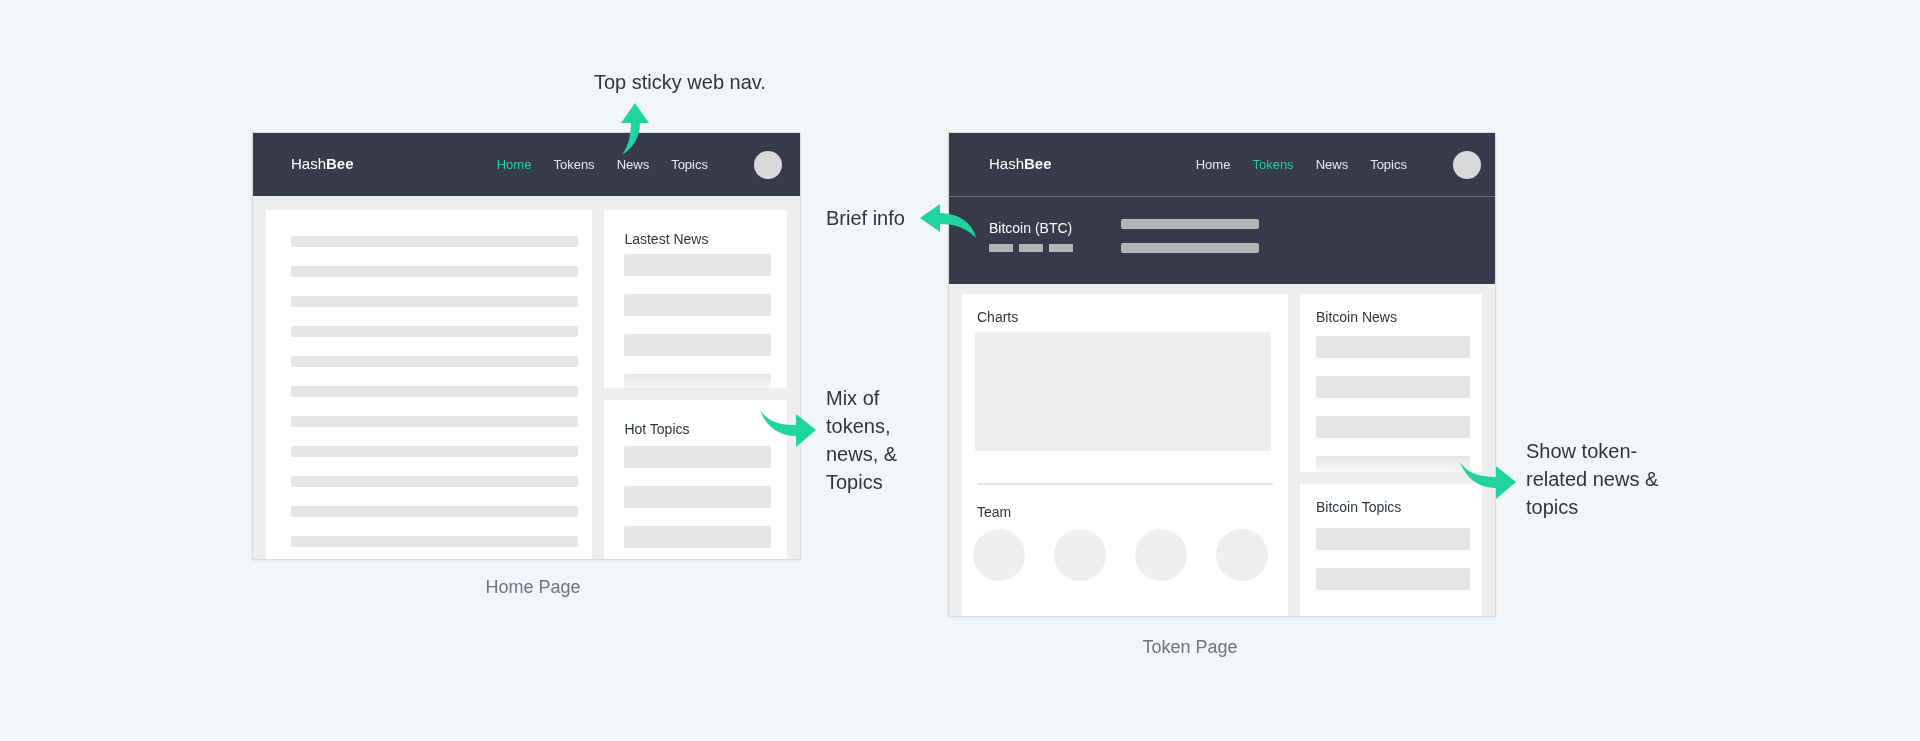 This screenshot has height=741, width=1920. What do you see at coordinates (998, 317) in the screenshot?
I see `panel-title: Charts` at bounding box center [998, 317].